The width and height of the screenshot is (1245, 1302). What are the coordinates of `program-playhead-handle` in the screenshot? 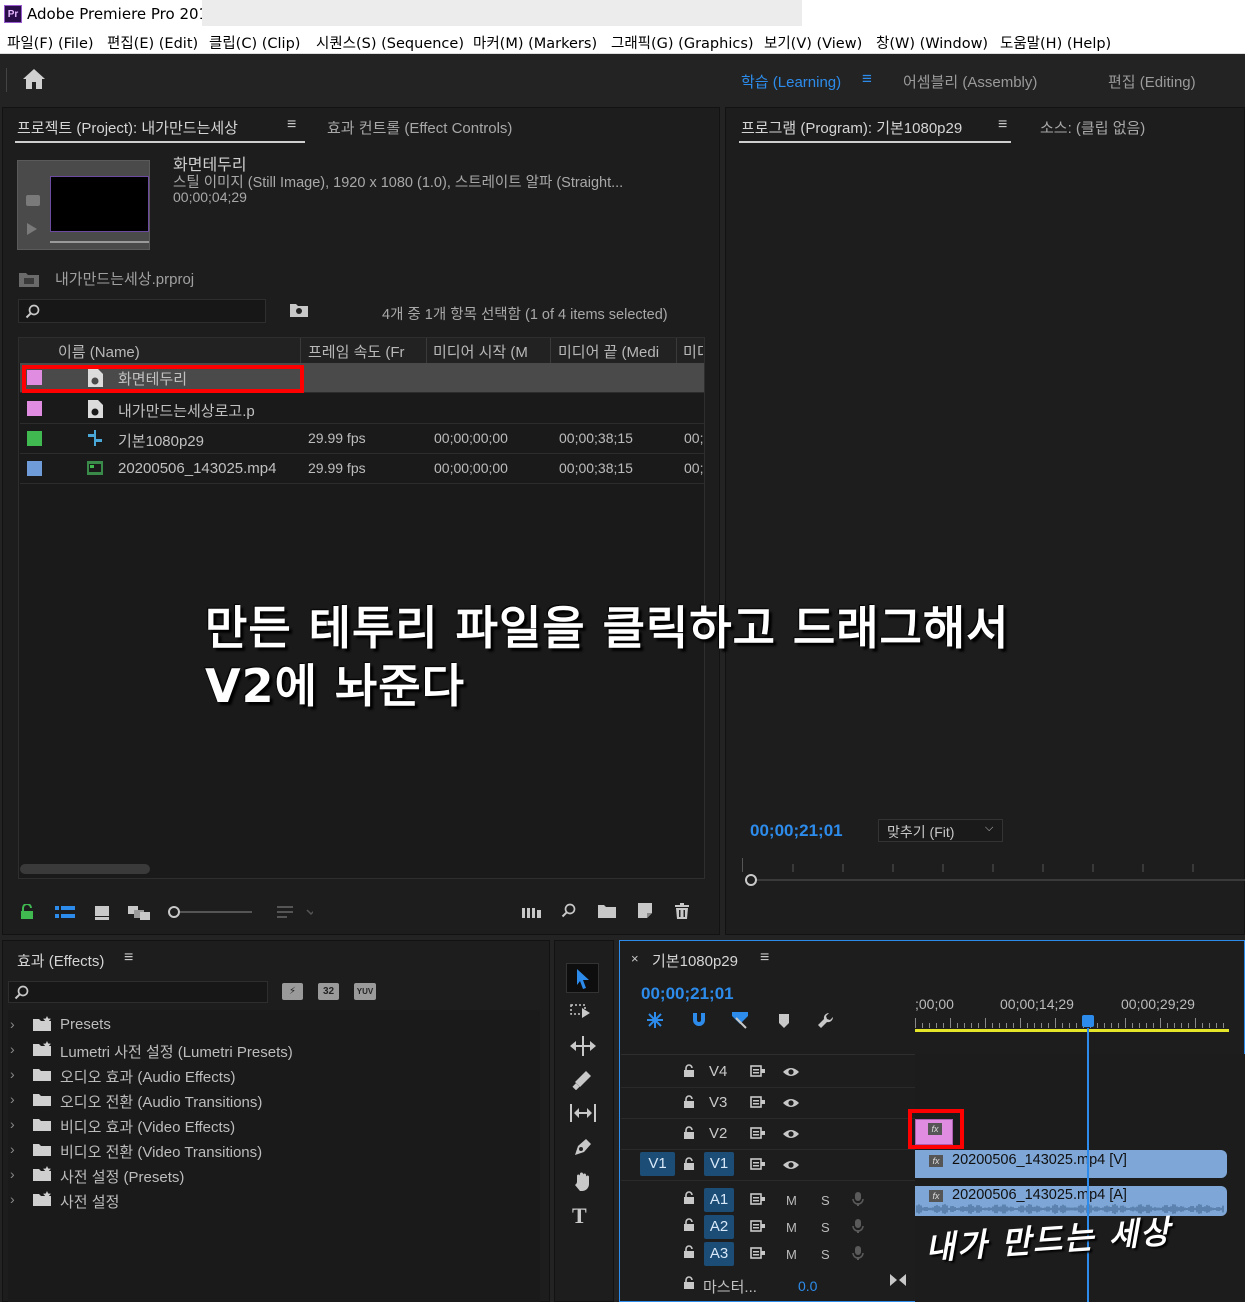 It's located at (751, 880).